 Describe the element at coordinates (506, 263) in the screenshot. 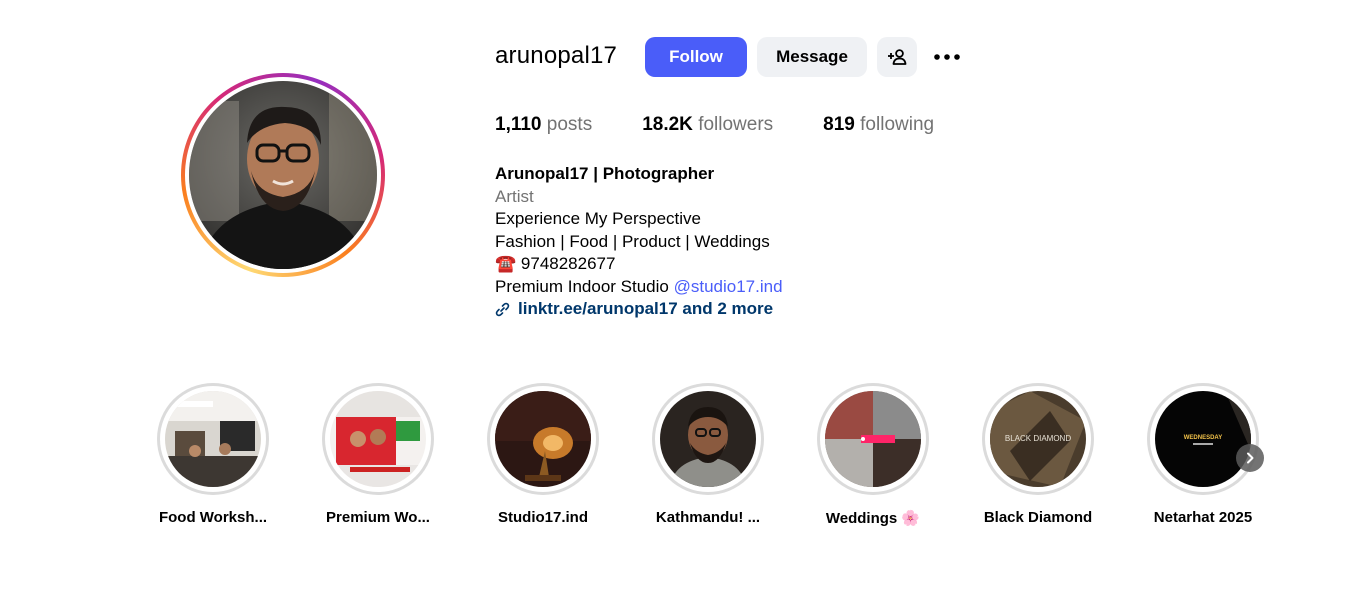

I see `telephone-icon: ☎️` at that location.